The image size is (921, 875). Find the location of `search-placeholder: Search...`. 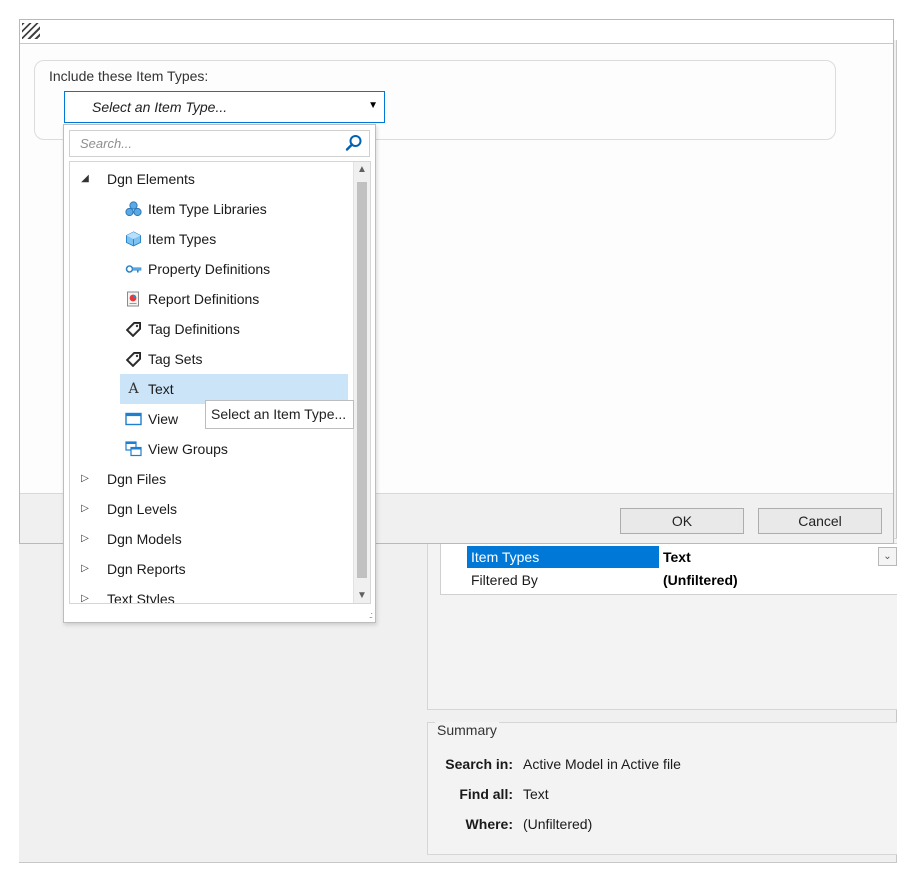

search-placeholder: Search... is located at coordinates (106, 143).